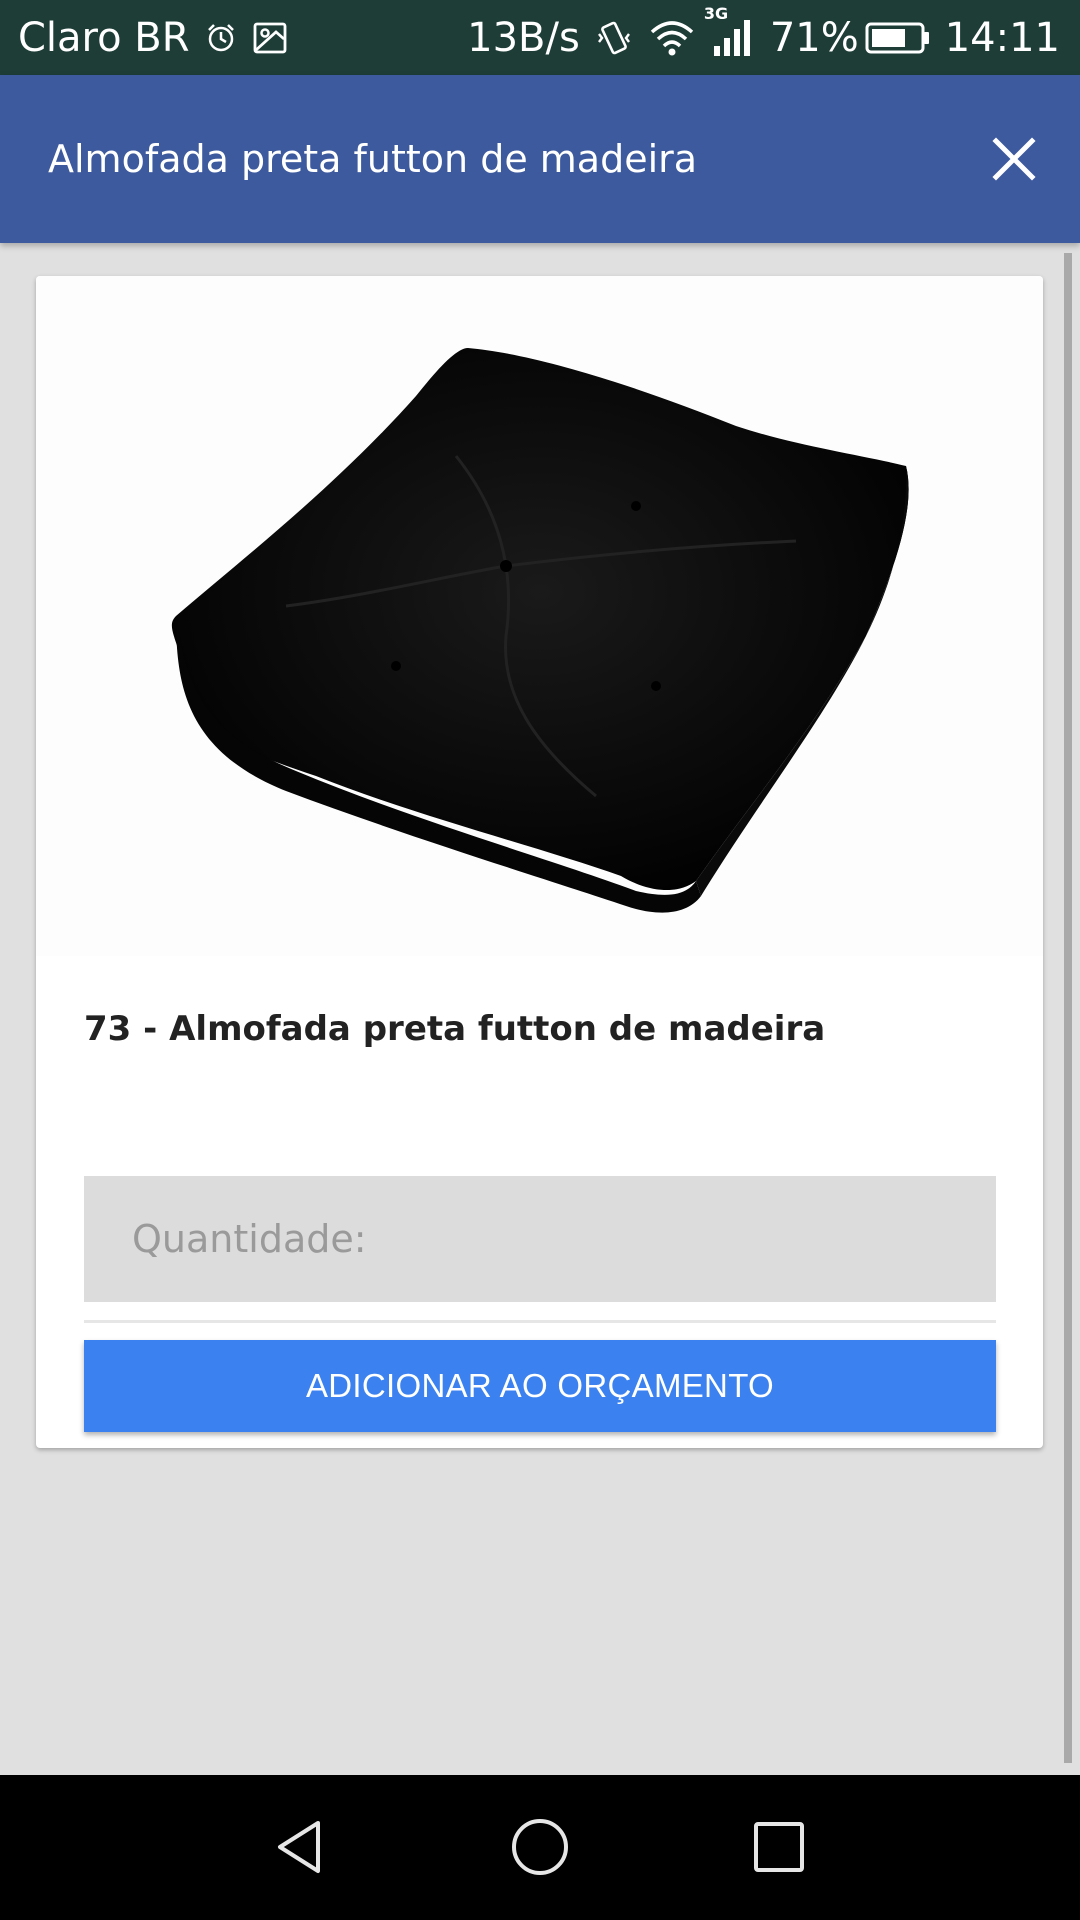 Image resolution: width=1080 pixels, height=1920 pixels. Describe the element at coordinates (270, 38) in the screenshot. I see `gallery-icon` at that location.